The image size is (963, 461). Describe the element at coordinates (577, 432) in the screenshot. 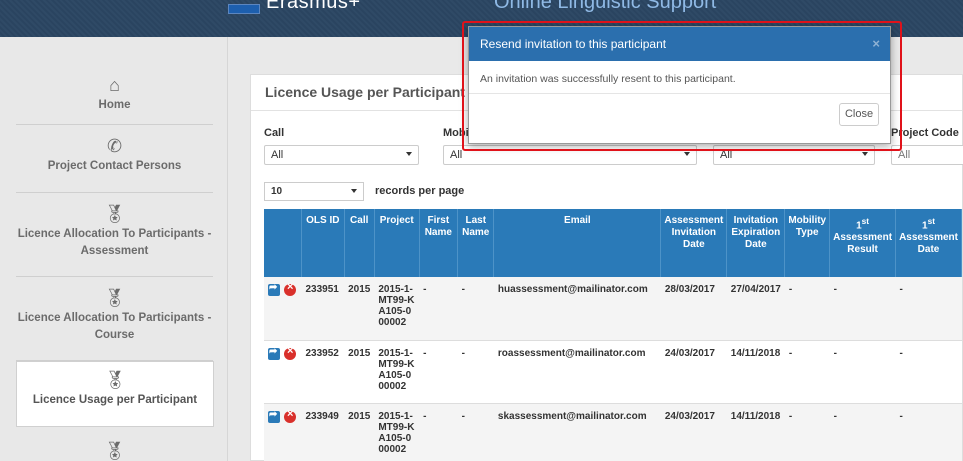

I see `cell-email: skassessment@mailinator.com` at that location.